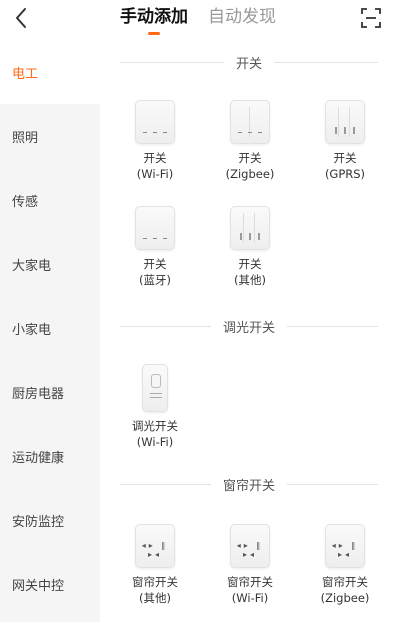  I want to click on sidebar-item-small-appliances: 小家电, so click(50, 328).